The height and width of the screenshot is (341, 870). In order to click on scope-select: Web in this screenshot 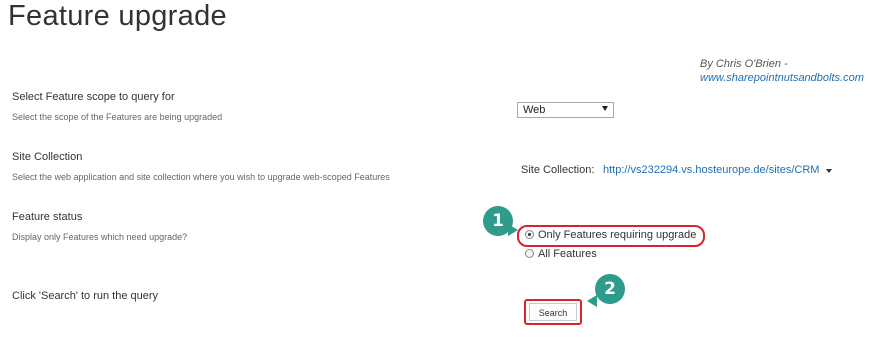, I will do `click(565, 110)`.